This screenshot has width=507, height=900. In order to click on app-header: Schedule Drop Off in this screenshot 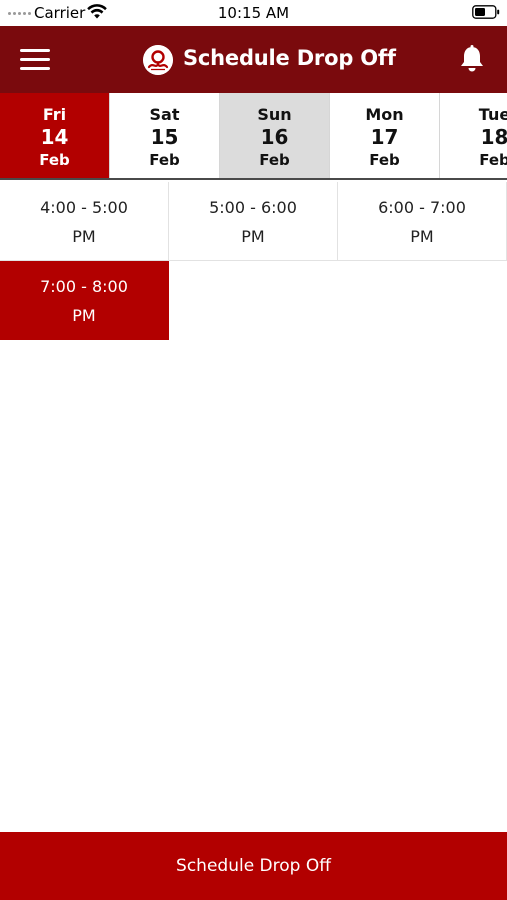, I will do `click(253, 59)`.